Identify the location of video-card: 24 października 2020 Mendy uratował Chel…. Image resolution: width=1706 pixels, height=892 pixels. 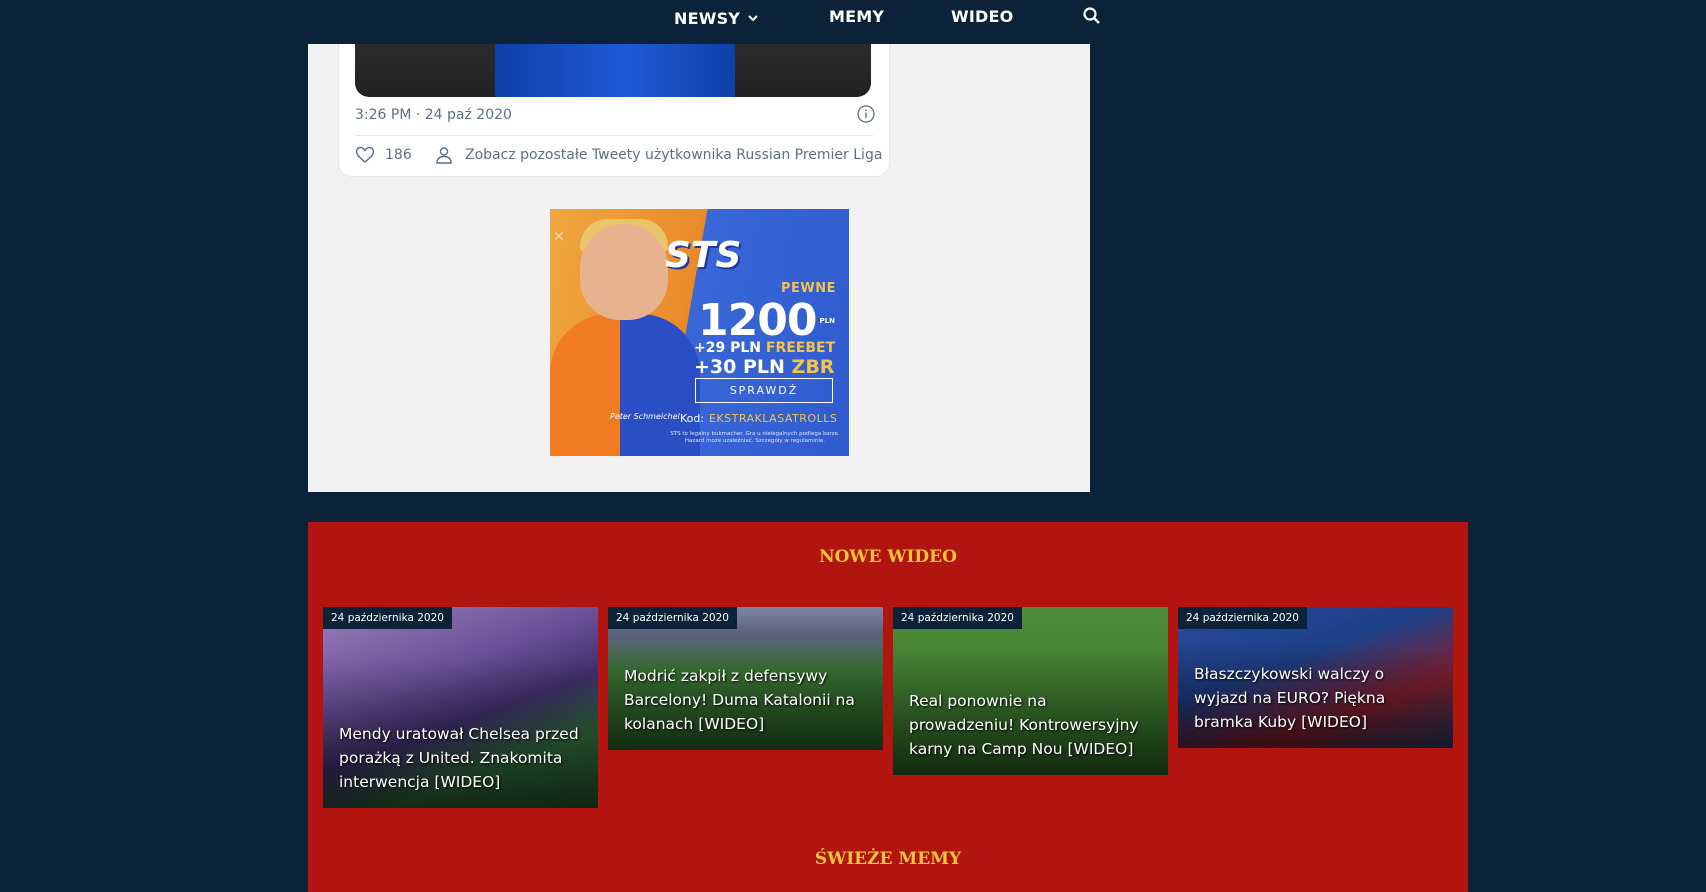
(460, 707).